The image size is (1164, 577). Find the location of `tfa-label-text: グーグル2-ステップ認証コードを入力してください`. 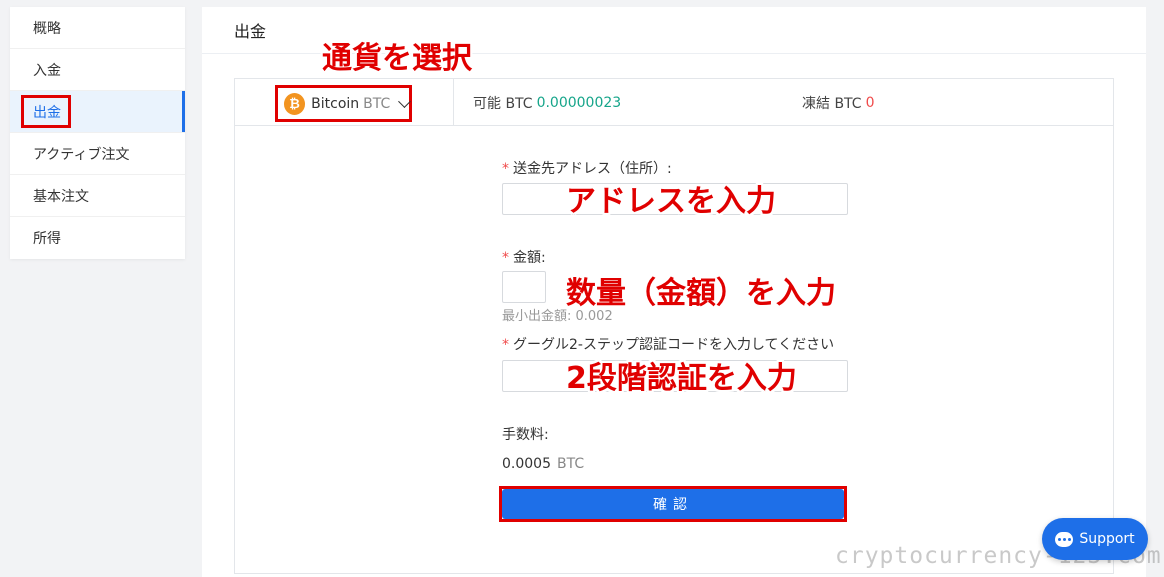

tfa-label-text: グーグル2-ステップ認証コードを入力してください is located at coordinates (674, 345).